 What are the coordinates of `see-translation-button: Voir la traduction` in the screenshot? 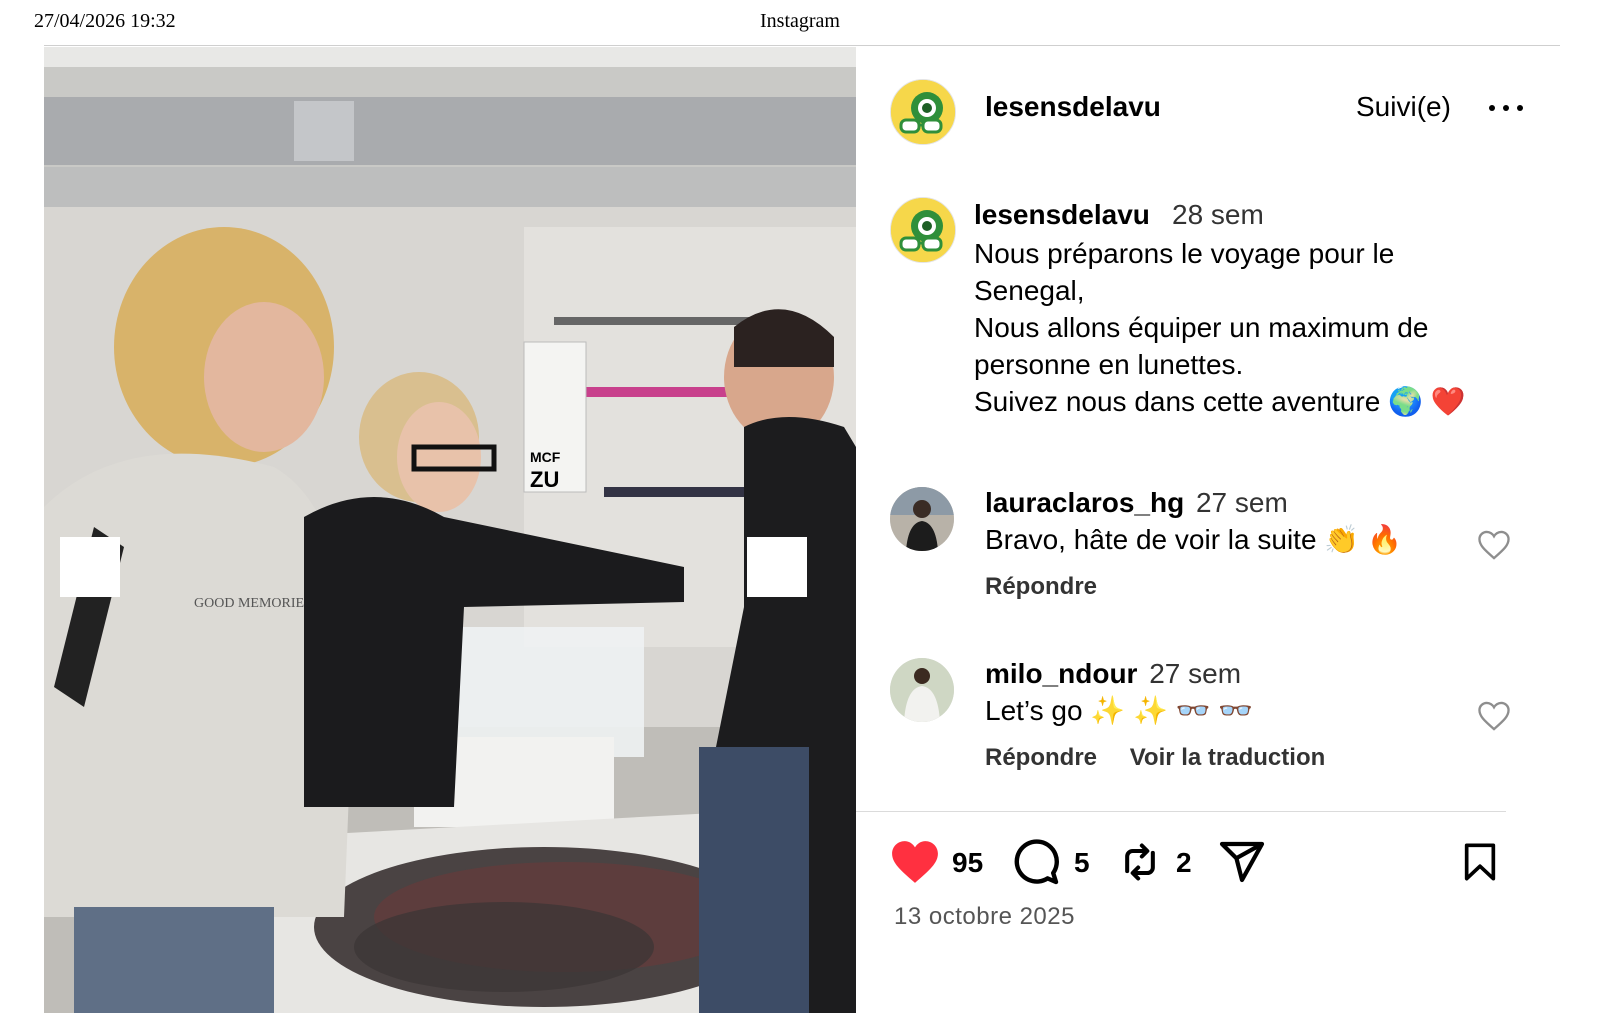 It's located at (1228, 757).